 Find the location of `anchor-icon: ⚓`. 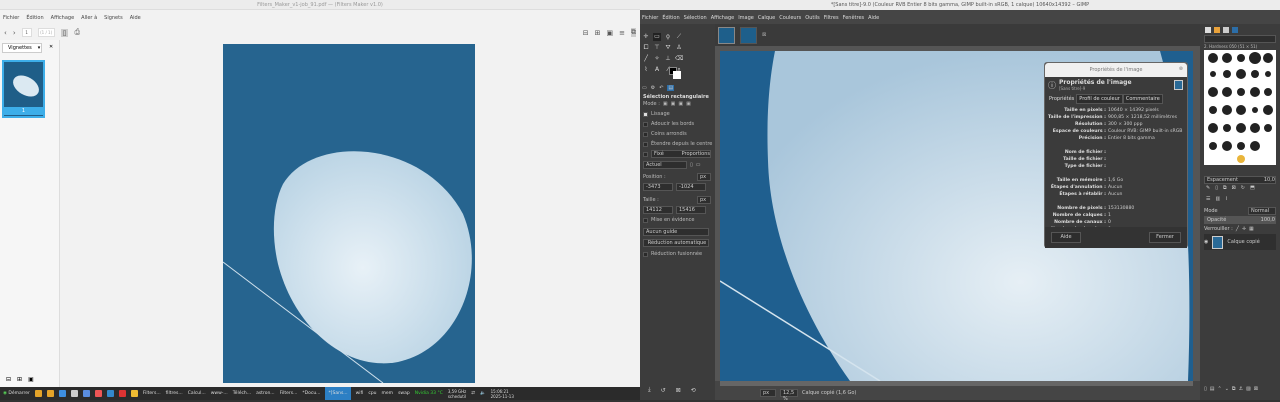

anchor-icon: ⚓ is located at coordinates (1240, 389).